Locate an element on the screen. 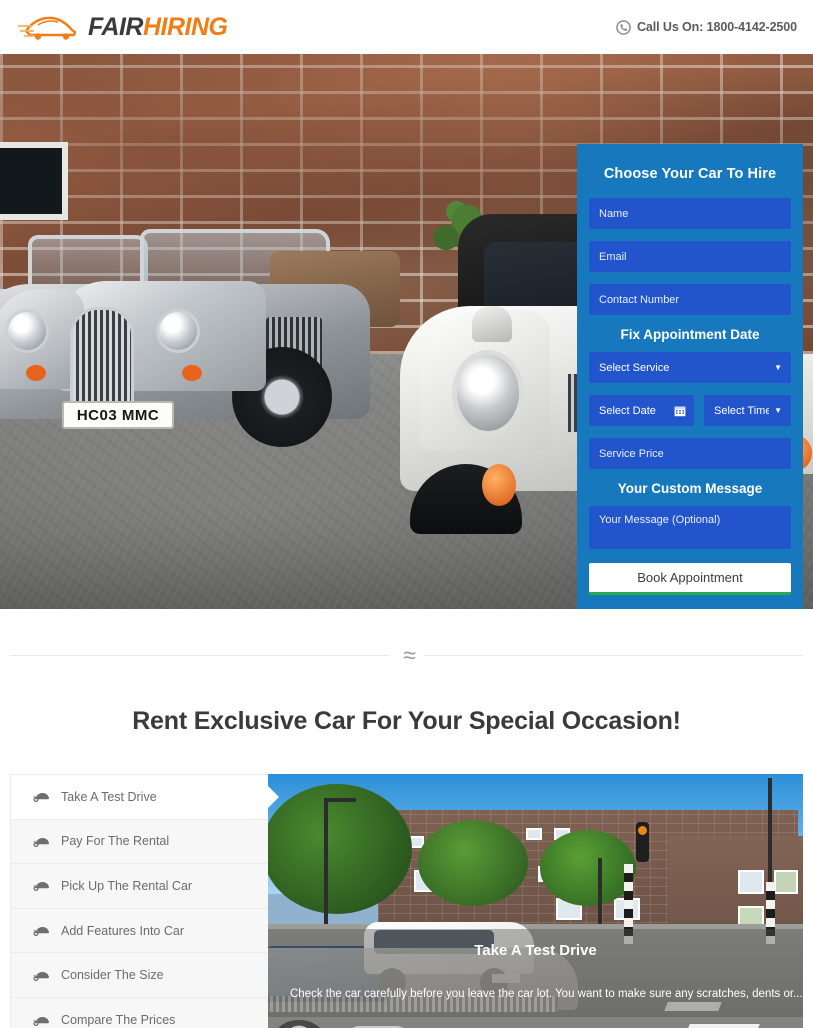 This screenshot has width=813, height=1028. appointment-section-title: Fix Appointment Date is located at coordinates (690, 334).